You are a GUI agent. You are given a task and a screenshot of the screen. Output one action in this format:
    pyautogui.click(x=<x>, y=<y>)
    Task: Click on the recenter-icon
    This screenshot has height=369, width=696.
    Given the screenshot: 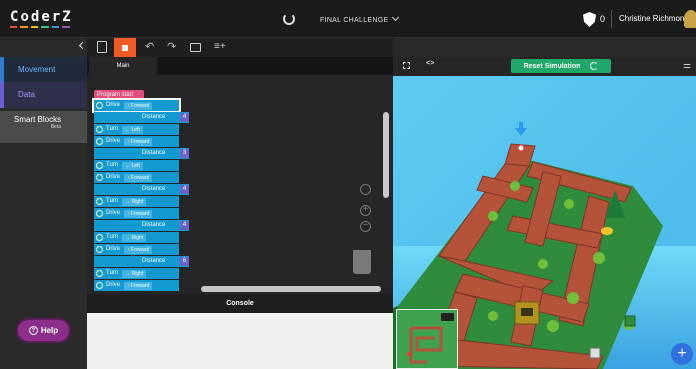 What is the action you would take?
    pyautogui.click(x=365, y=189)
    